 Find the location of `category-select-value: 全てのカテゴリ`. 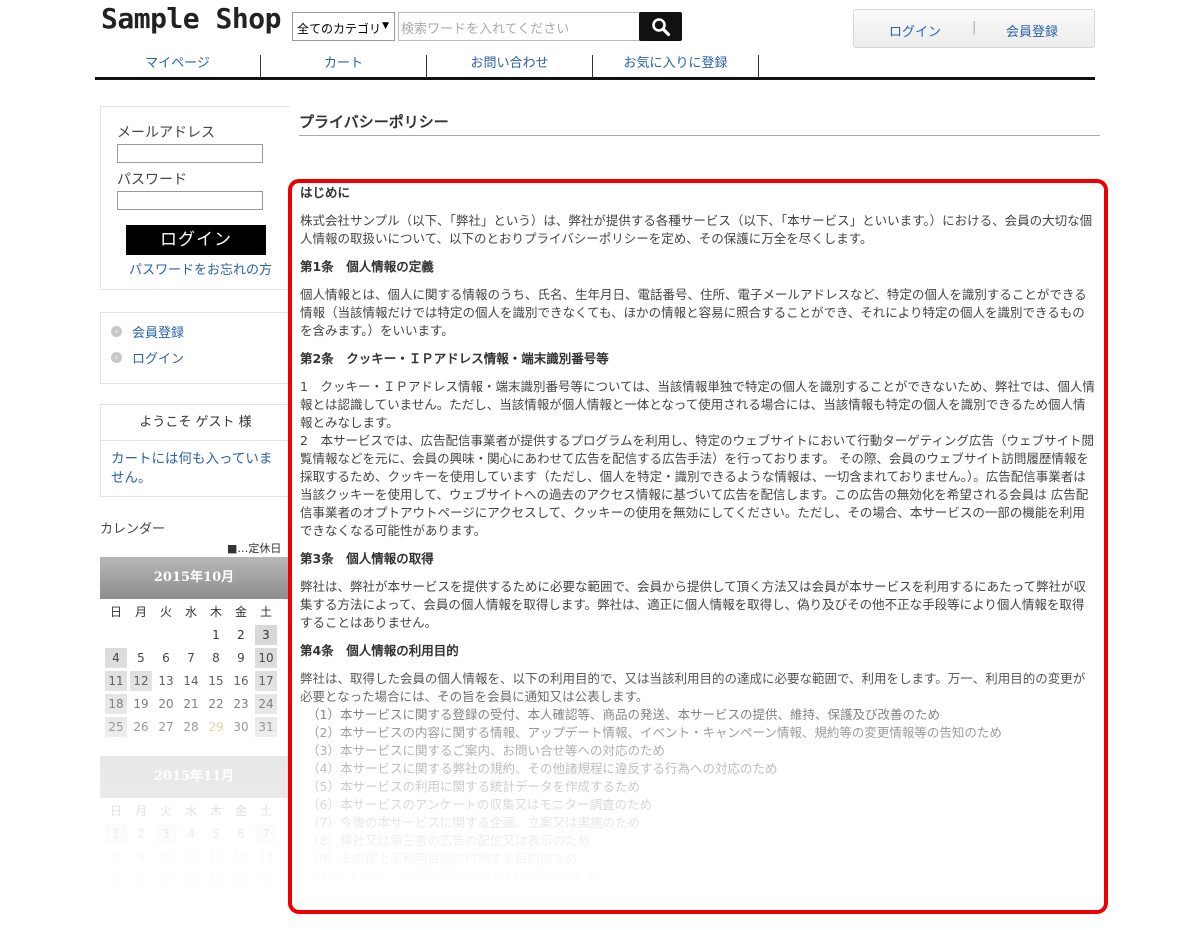

category-select-value: 全てのカテゴリ is located at coordinates (339, 29).